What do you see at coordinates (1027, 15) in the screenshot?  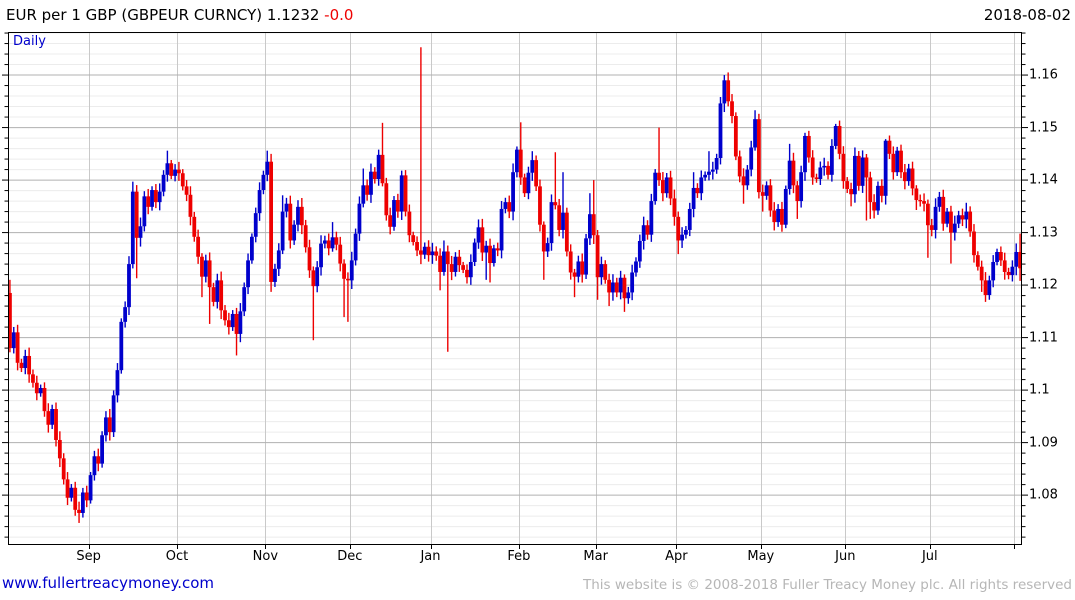 I see `chart-date: 2018-08-02` at bounding box center [1027, 15].